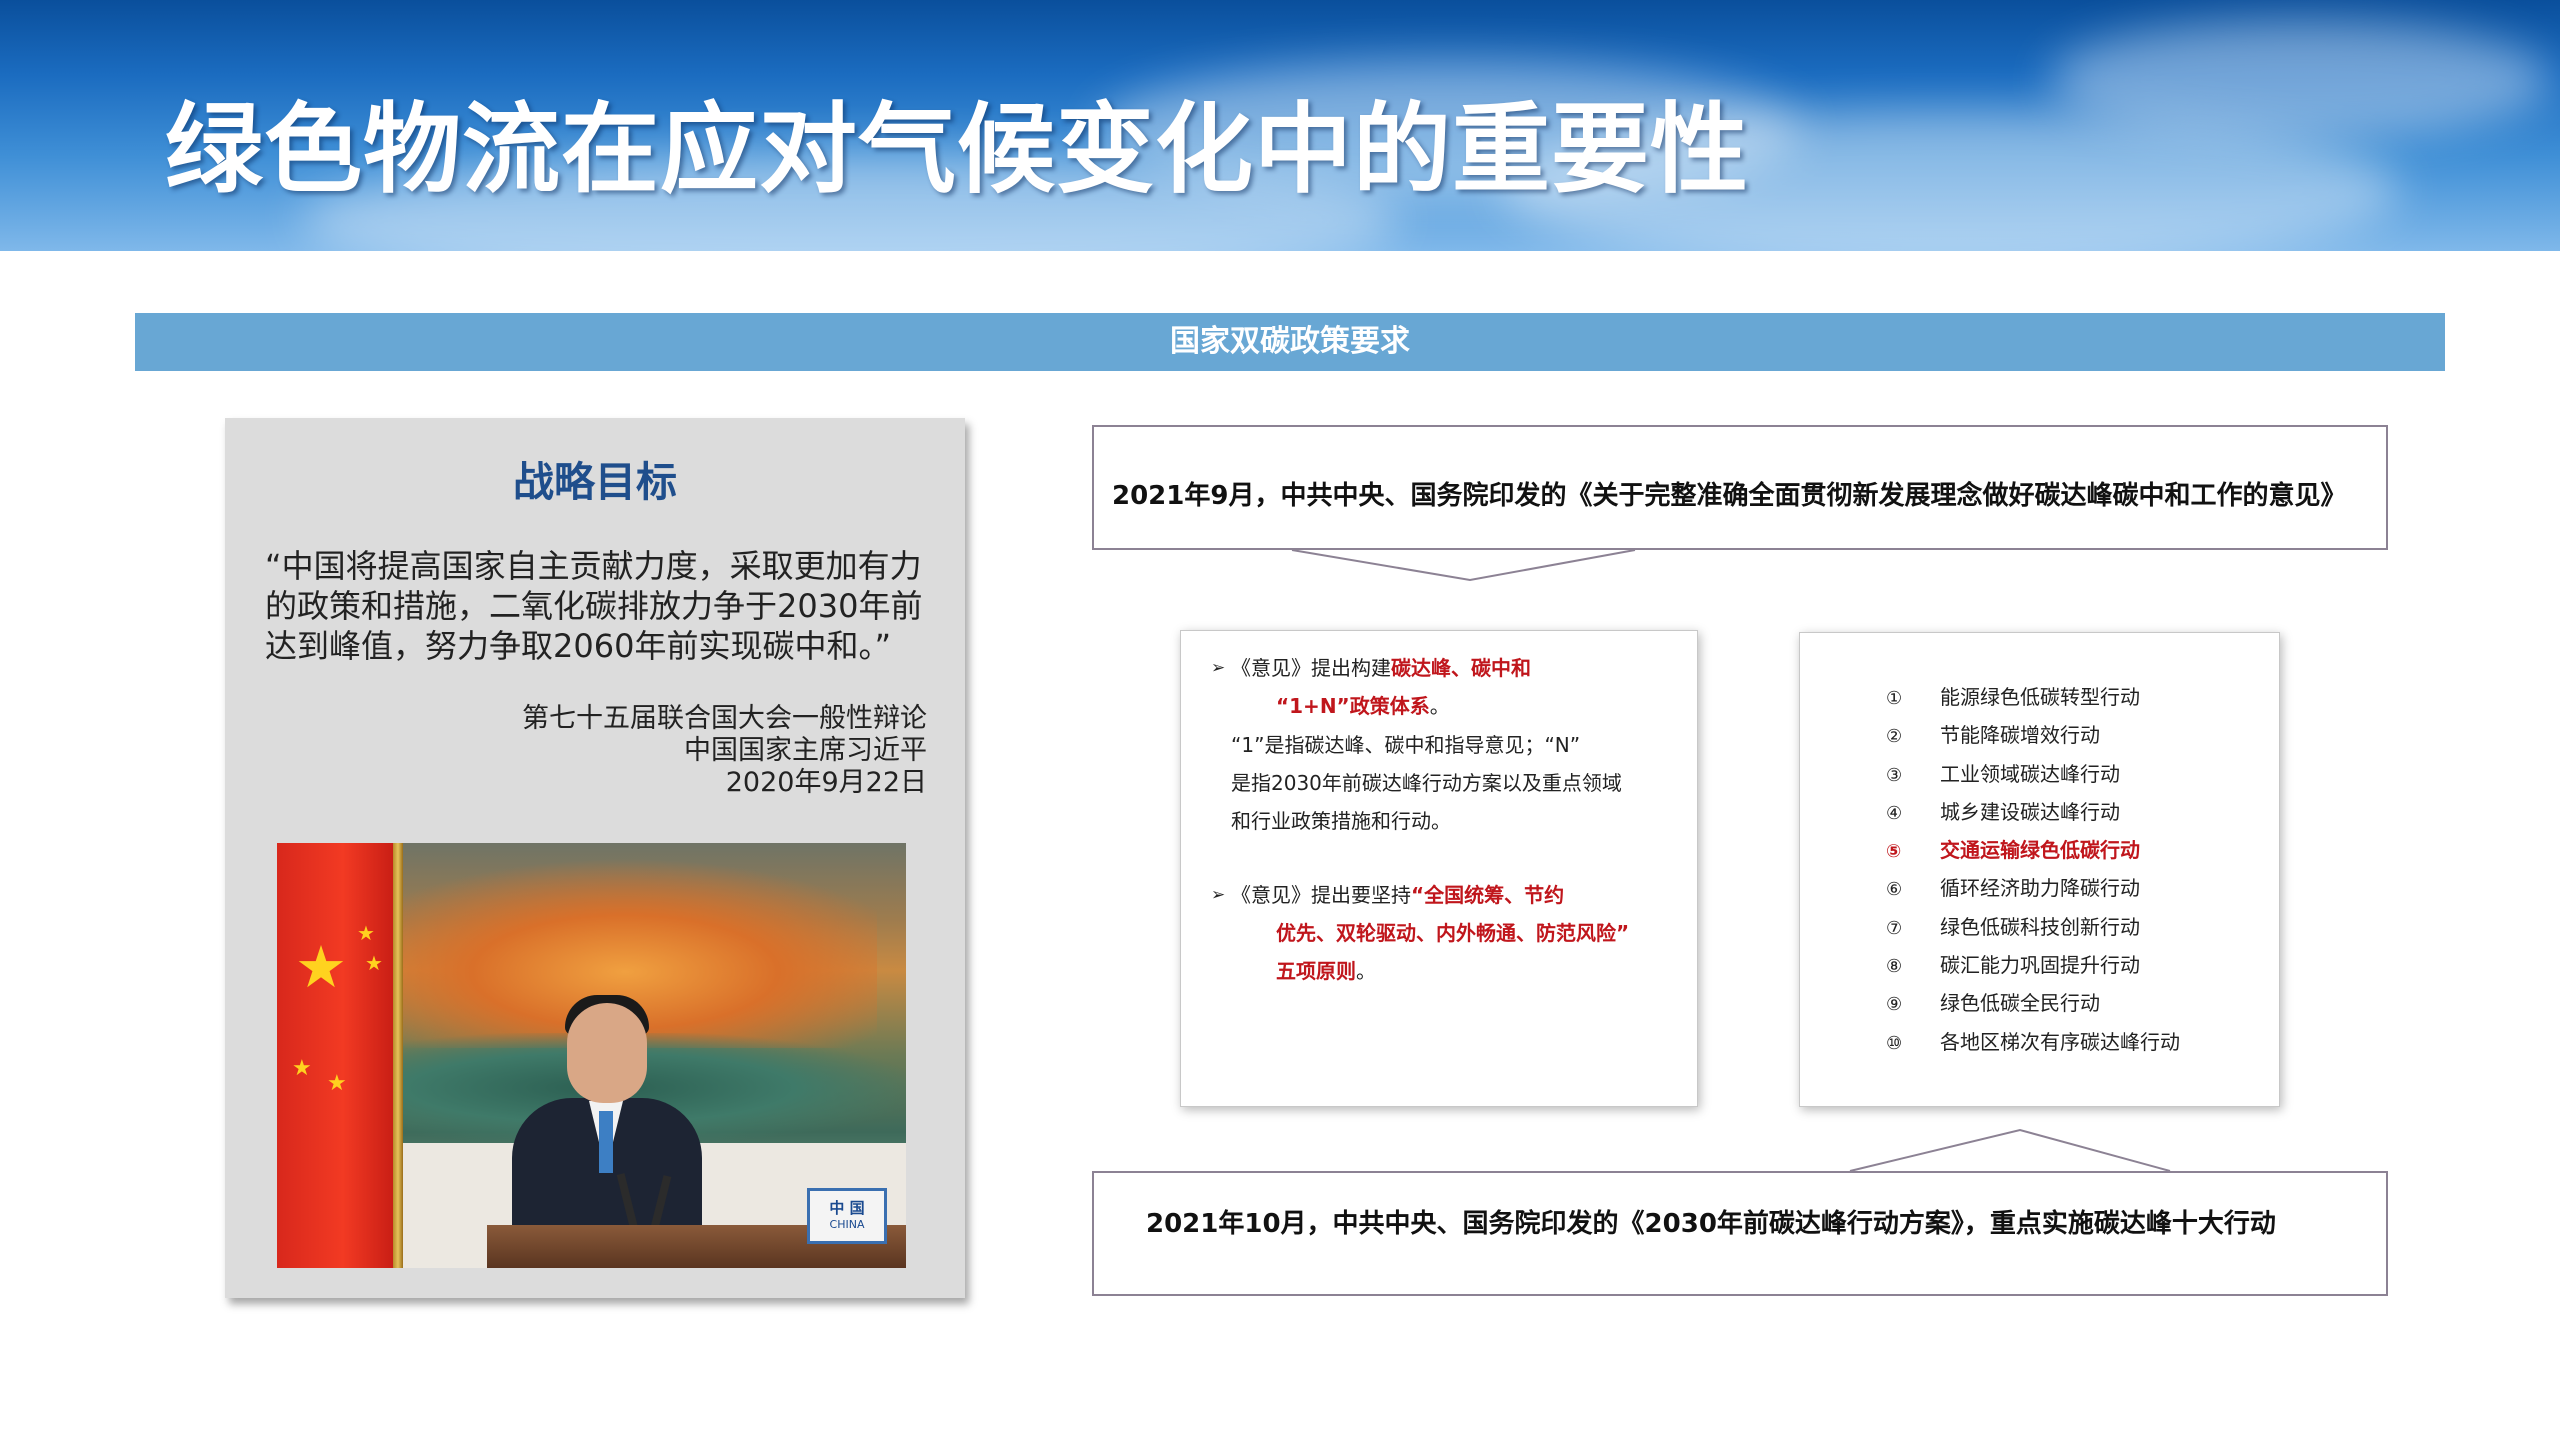 The width and height of the screenshot is (2560, 1440). I want to click on page-title: 绿色物流在应对气候变化中的重要性, so click(957, 150).